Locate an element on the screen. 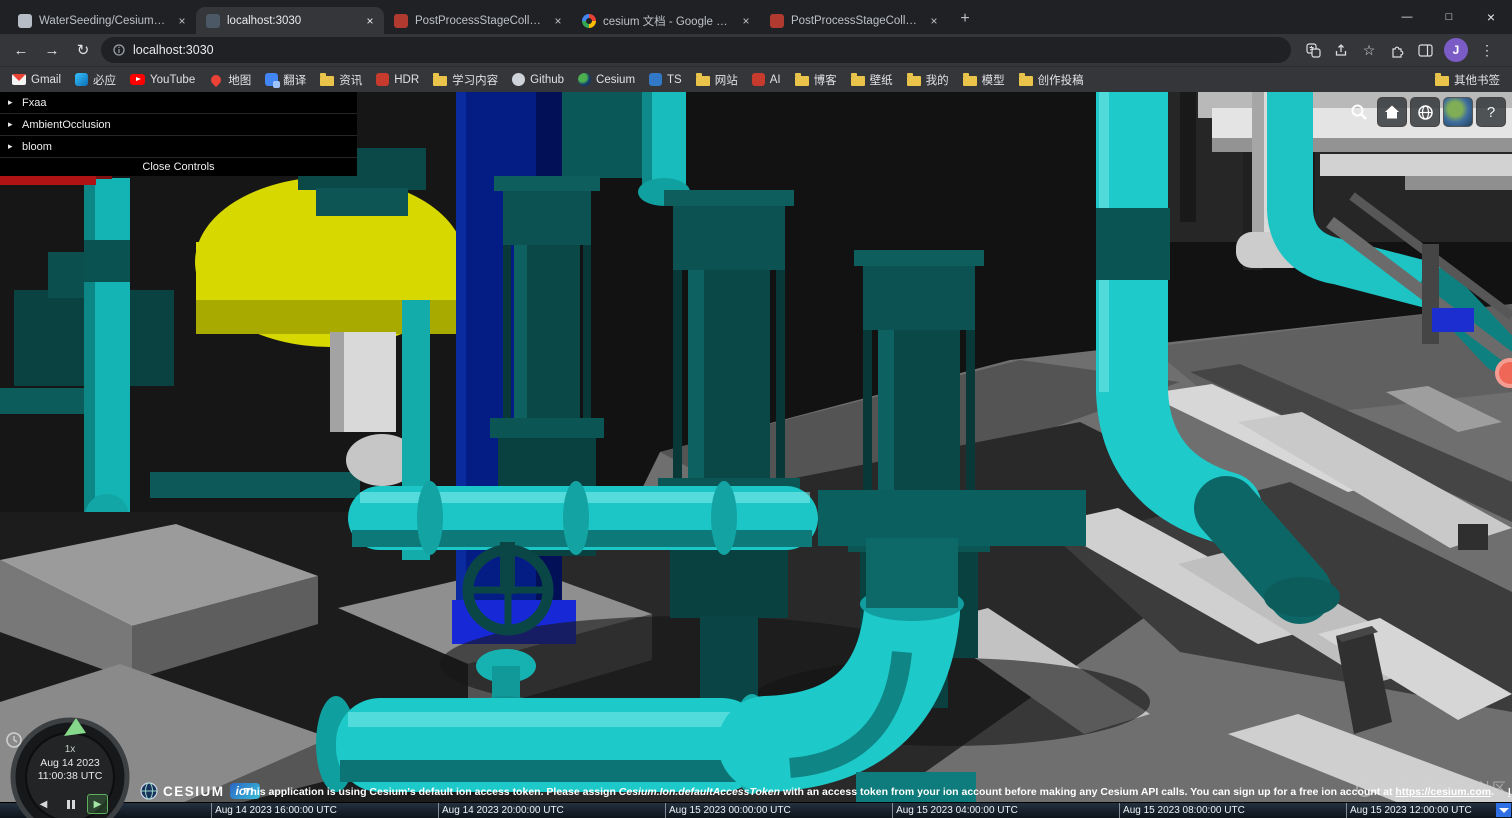 The height and width of the screenshot is (818, 1512). forward-button: → is located at coordinates (52, 50).